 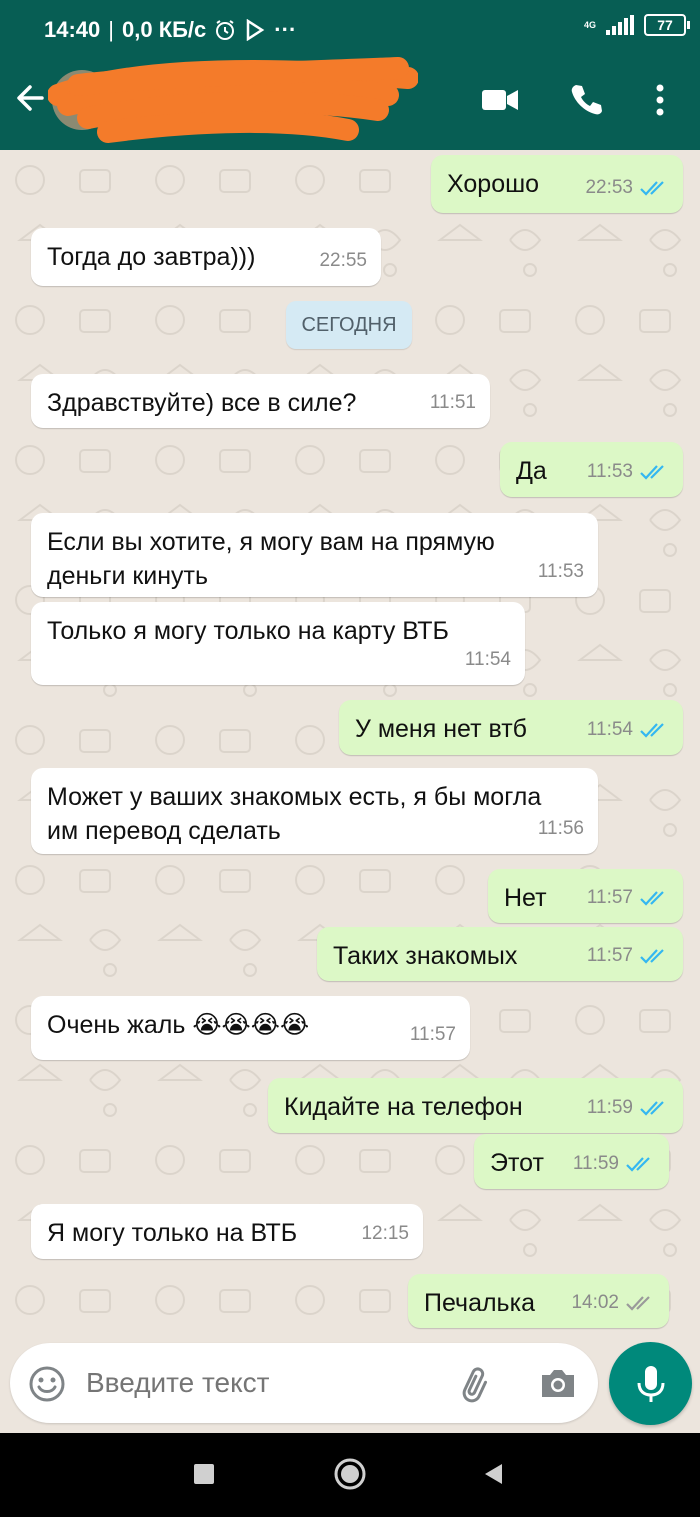 I want to click on chat-header: в сети, so click(x=350, y=100).